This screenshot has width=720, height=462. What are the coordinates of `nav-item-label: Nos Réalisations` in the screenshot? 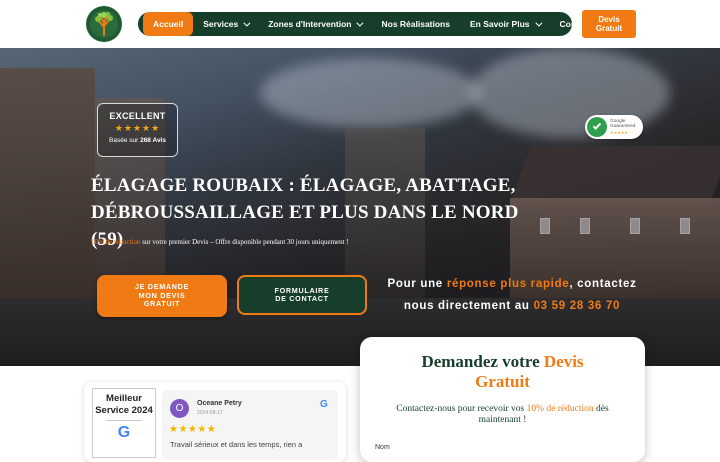 It's located at (415, 24).